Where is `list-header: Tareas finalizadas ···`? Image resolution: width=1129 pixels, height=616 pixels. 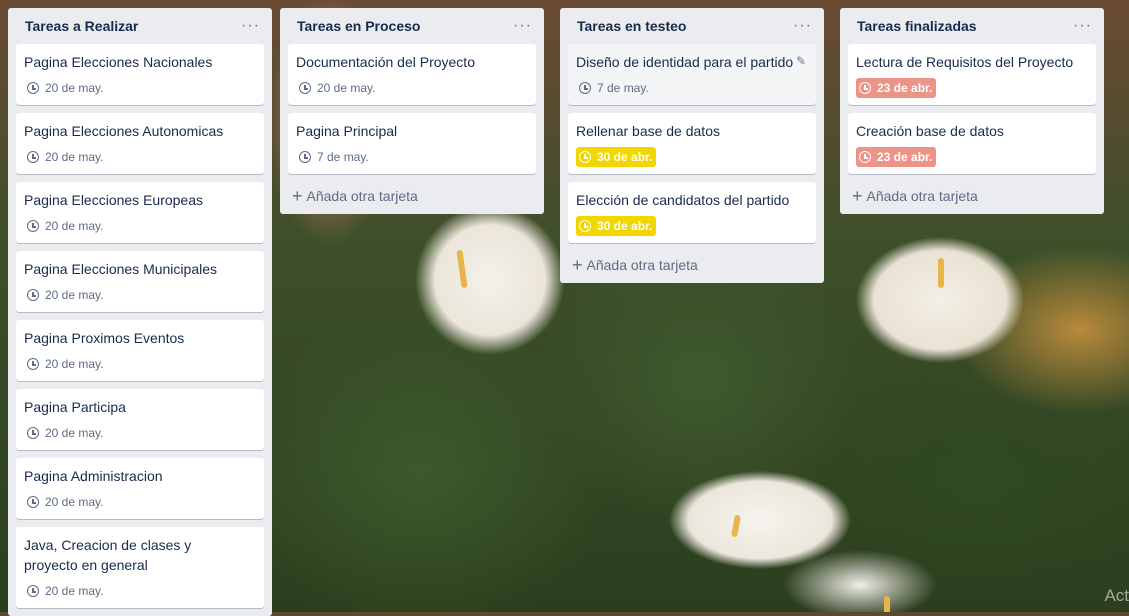 list-header: Tareas finalizadas ··· is located at coordinates (972, 26).